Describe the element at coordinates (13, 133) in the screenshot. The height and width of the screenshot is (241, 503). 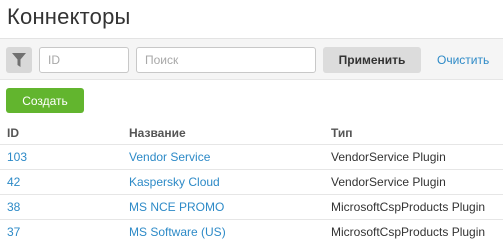
I see `column-header-id: ID` at that location.